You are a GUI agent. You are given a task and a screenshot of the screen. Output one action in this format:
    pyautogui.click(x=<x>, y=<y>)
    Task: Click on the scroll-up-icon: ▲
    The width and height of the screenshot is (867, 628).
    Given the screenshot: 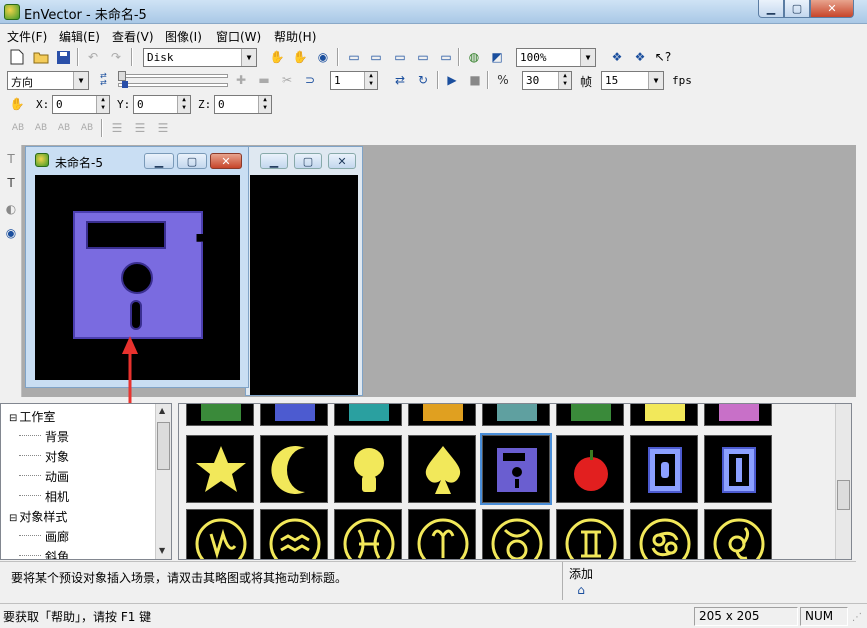 What is the action you would take?
    pyautogui.click(x=162, y=410)
    